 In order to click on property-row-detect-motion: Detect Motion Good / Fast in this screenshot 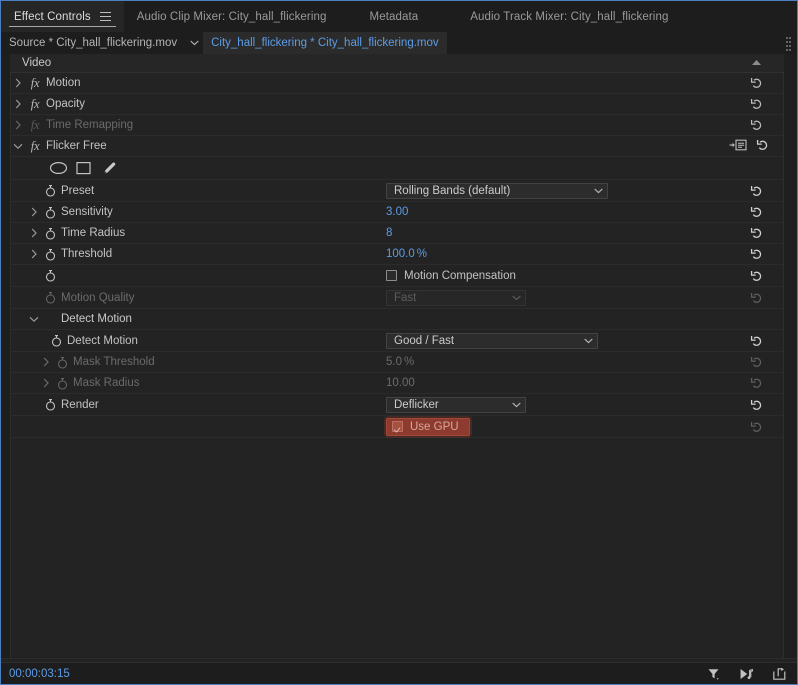, I will do `click(397, 341)`.